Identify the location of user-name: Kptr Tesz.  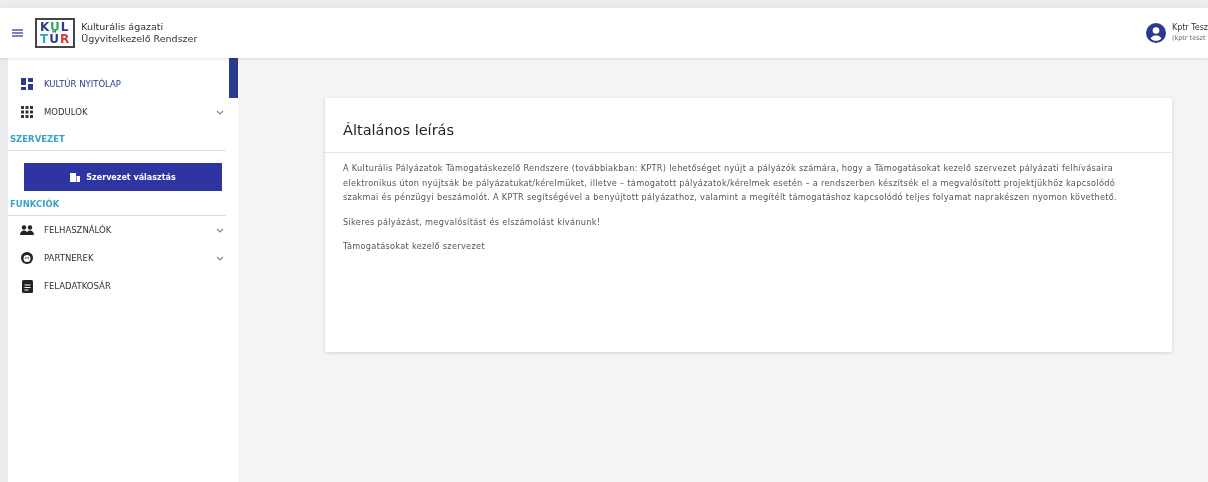
(1189, 27).